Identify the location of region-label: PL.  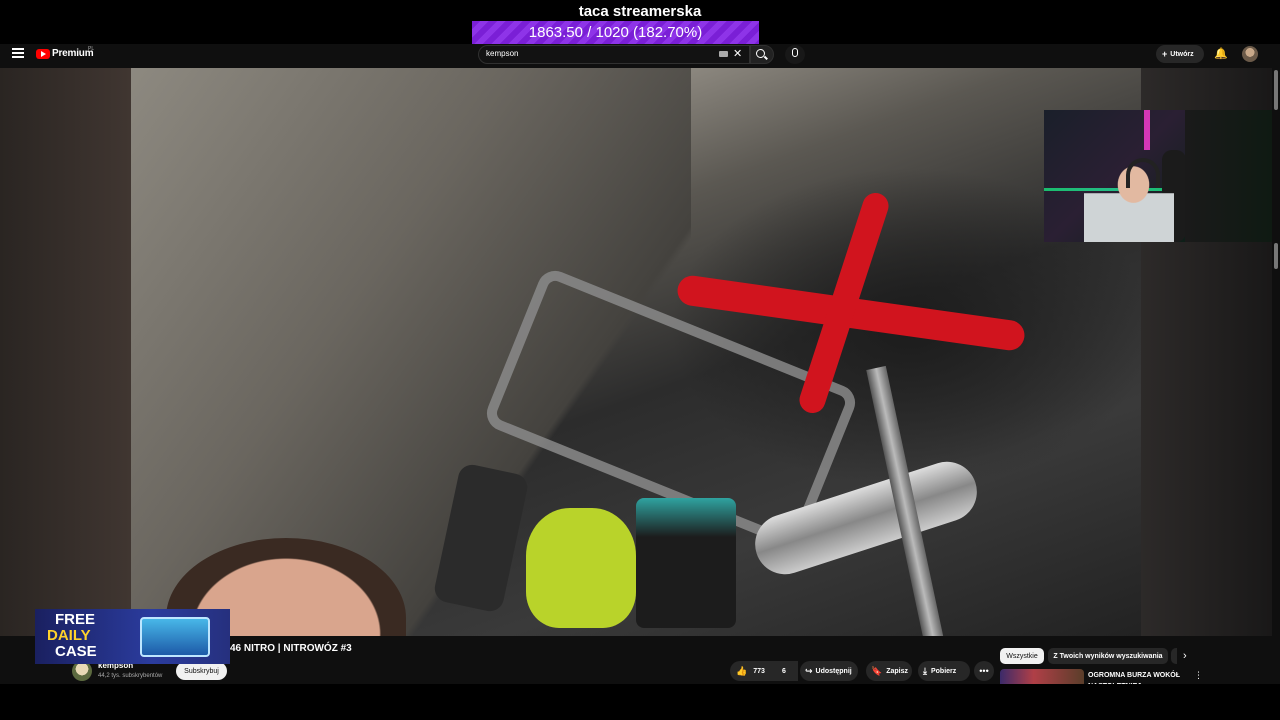
(91, 49).